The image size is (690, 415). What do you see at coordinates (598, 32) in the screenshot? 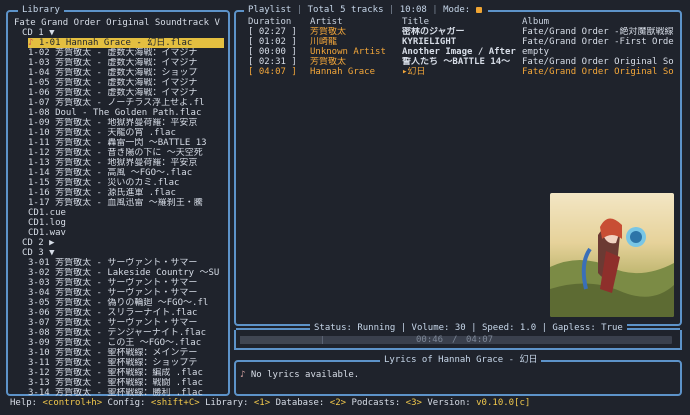
I see `playlist-cell-album: Fate/Grand Order -絶対魔獣戦線バ` at bounding box center [598, 32].